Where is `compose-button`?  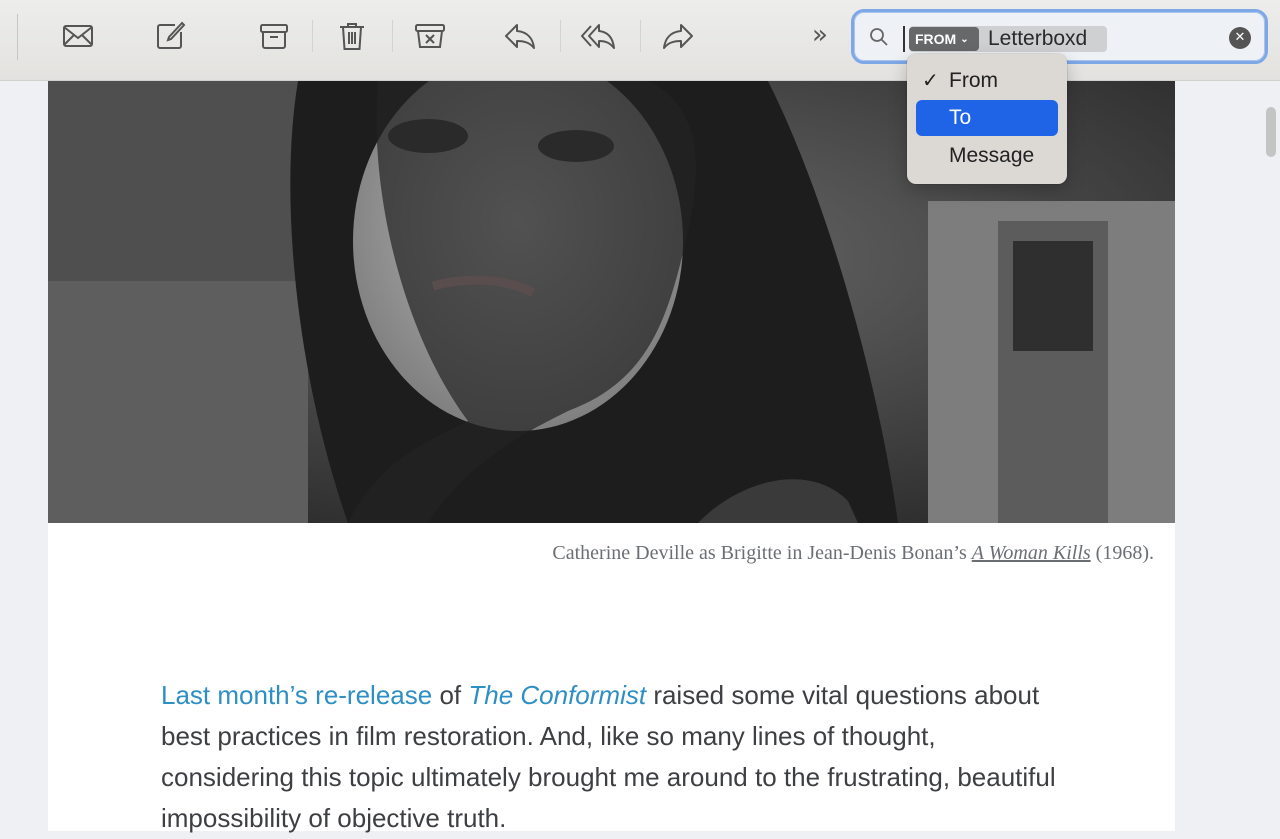 compose-button is located at coordinates (170, 36).